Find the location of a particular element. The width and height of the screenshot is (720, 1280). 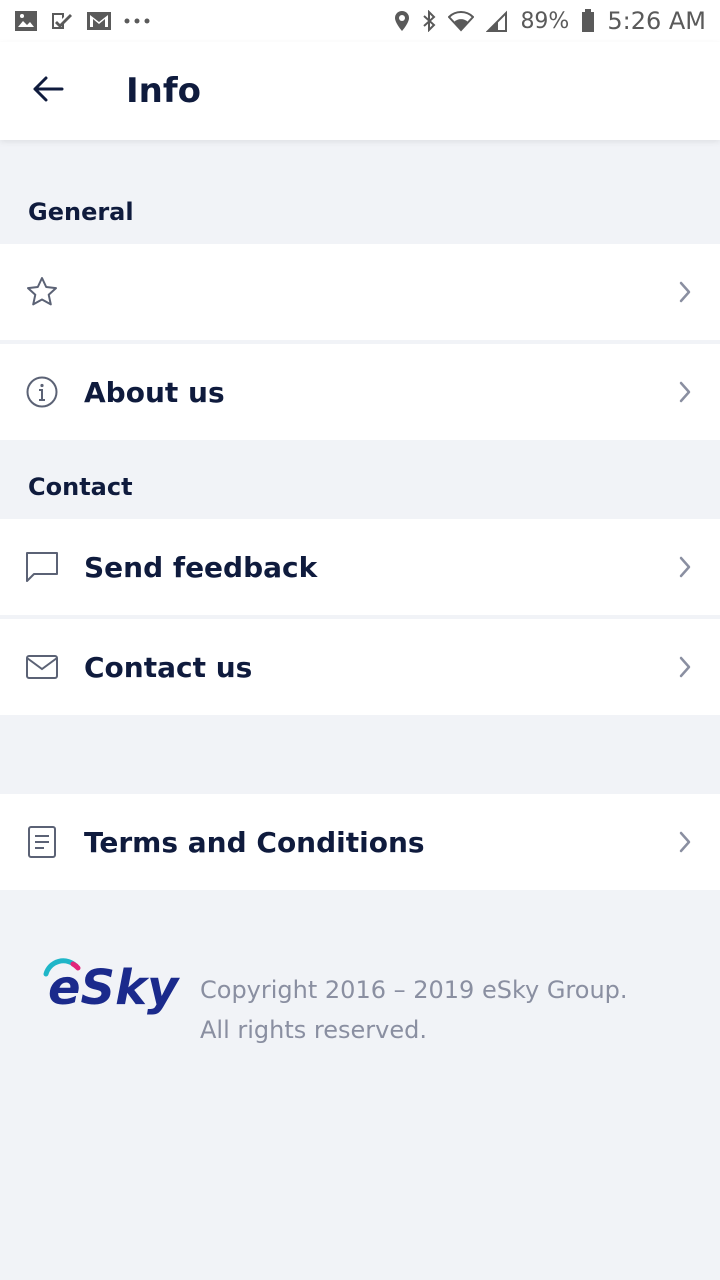

gallery-icon is located at coordinates (26, 21).